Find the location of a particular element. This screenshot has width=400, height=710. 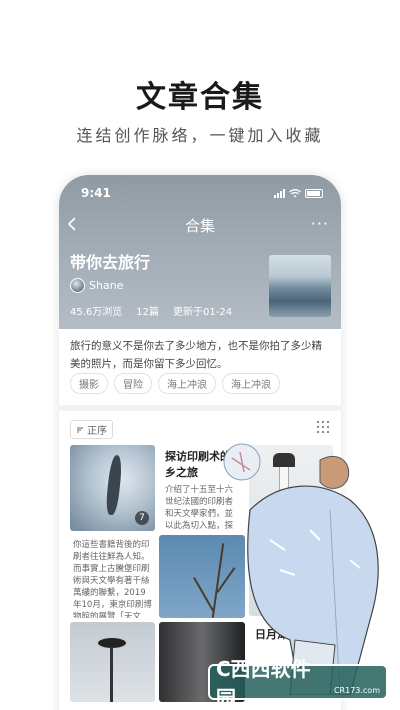

status-bar: 9:41 is located at coordinates (202, 193).